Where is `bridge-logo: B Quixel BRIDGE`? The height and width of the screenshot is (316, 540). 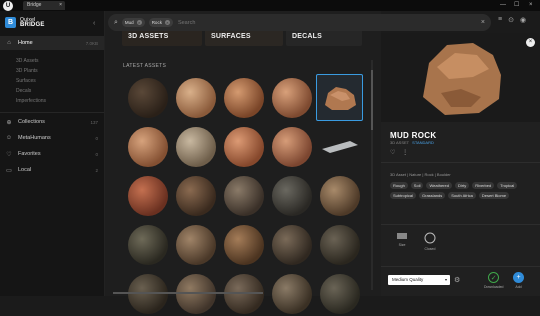
bridge-logo: B Quixel BRIDGE is located at coordinates (25, 22).